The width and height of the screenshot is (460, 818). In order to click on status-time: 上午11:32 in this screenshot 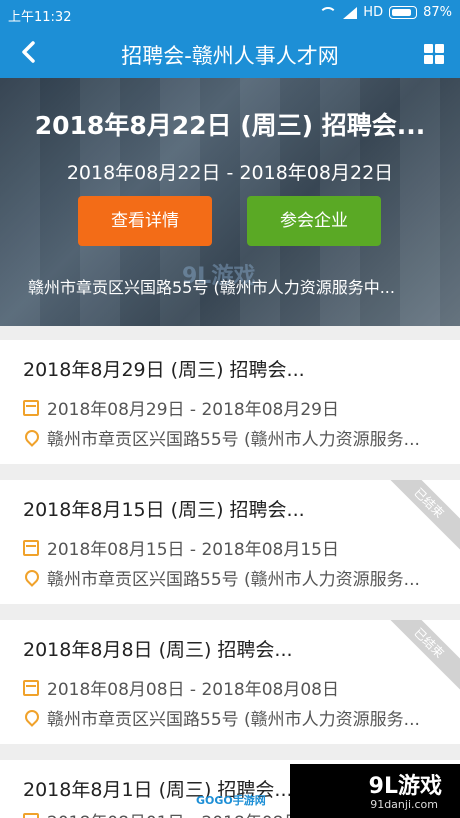, I will do `click(40, 17)`.